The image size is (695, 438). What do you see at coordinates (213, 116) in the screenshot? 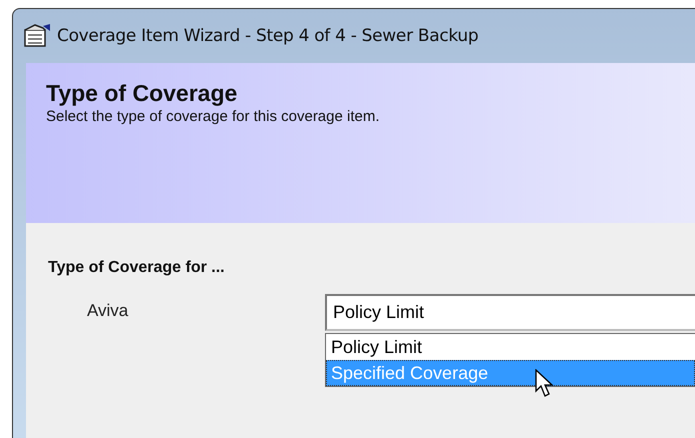
I see `header-subtitle: Select the type of coverage for this coverage item.` at bounding box center [213, 116].